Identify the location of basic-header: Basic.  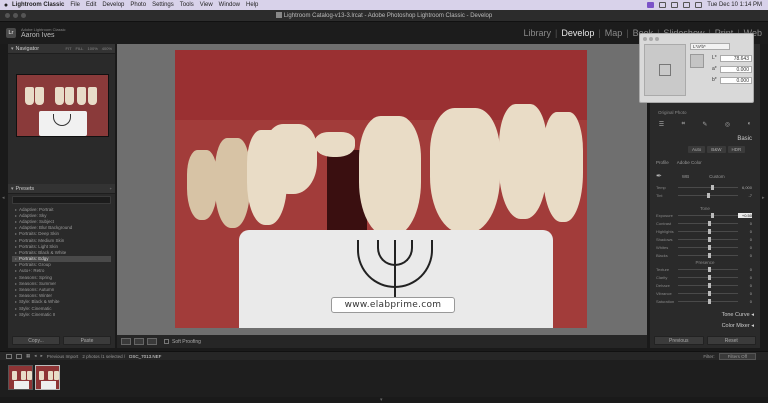
(705, 139).